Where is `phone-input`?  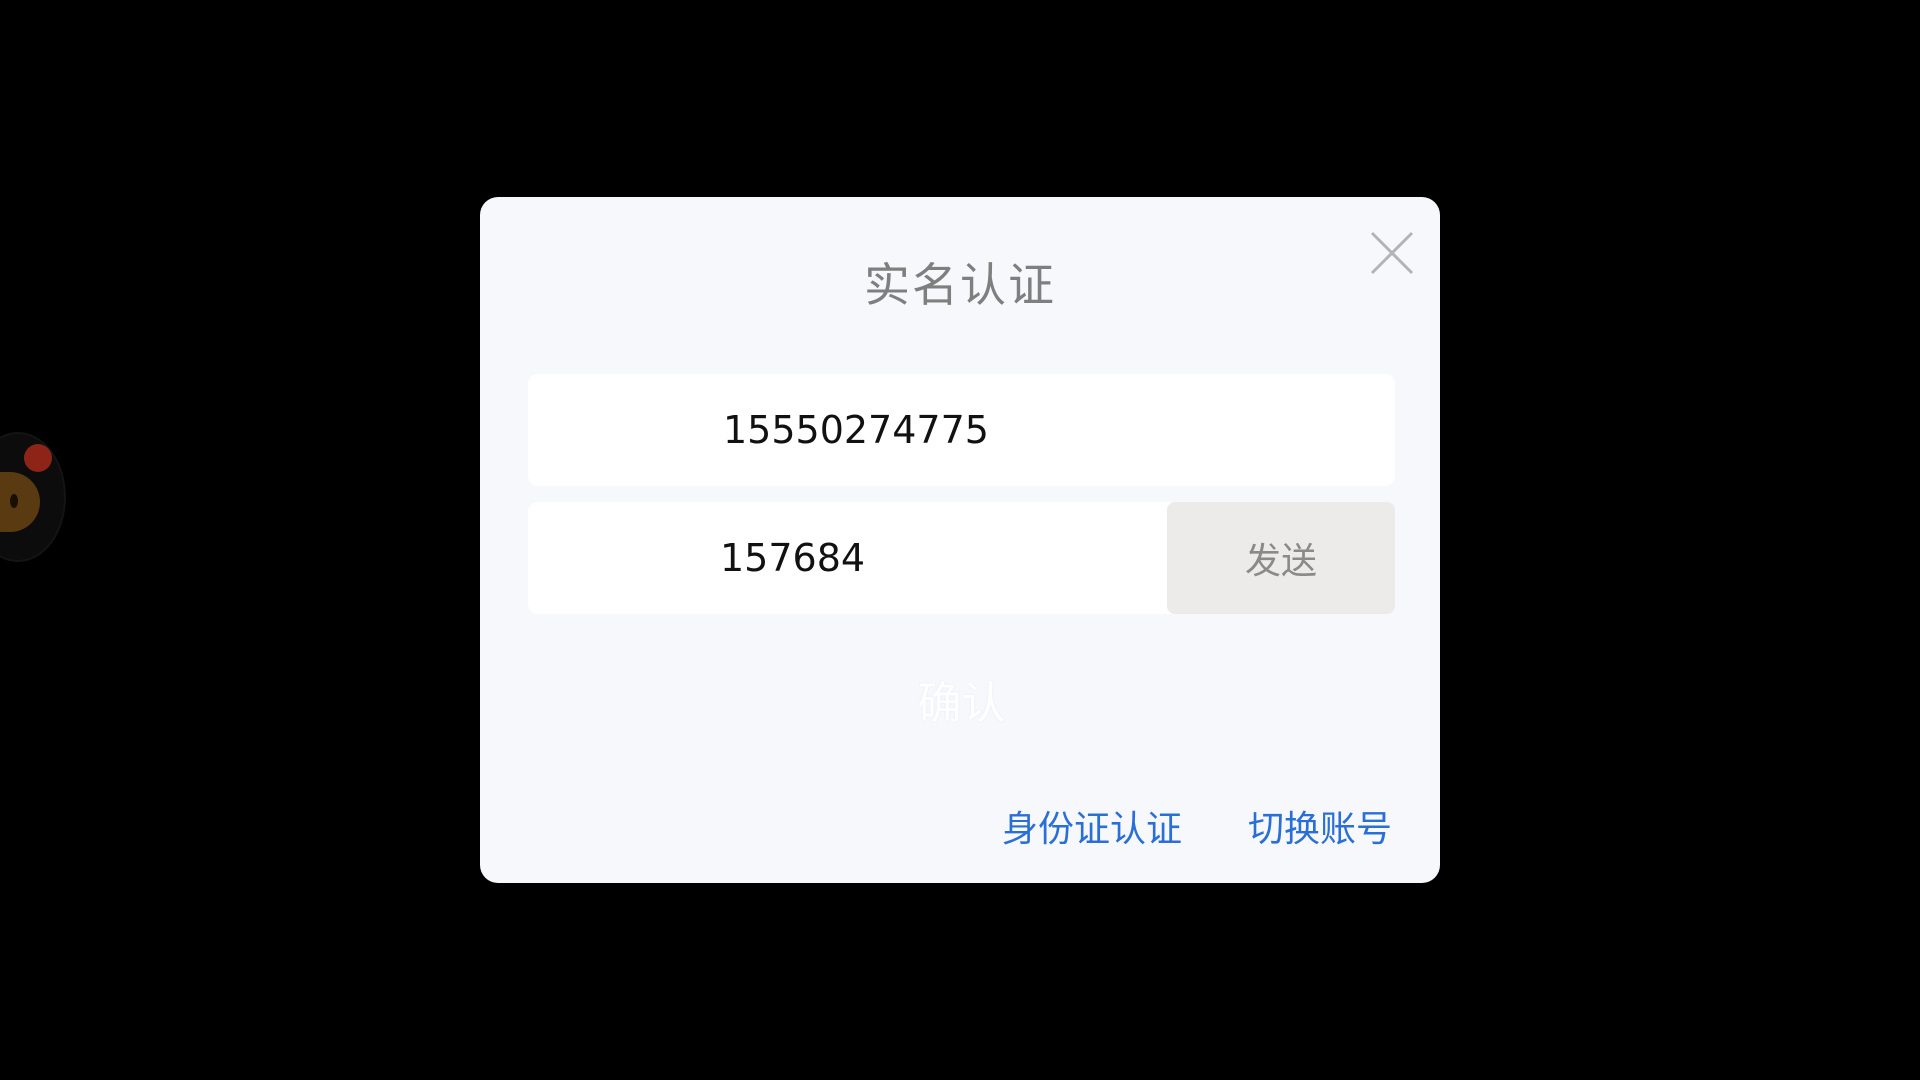
phone-input is located at coordinates (961, 430).